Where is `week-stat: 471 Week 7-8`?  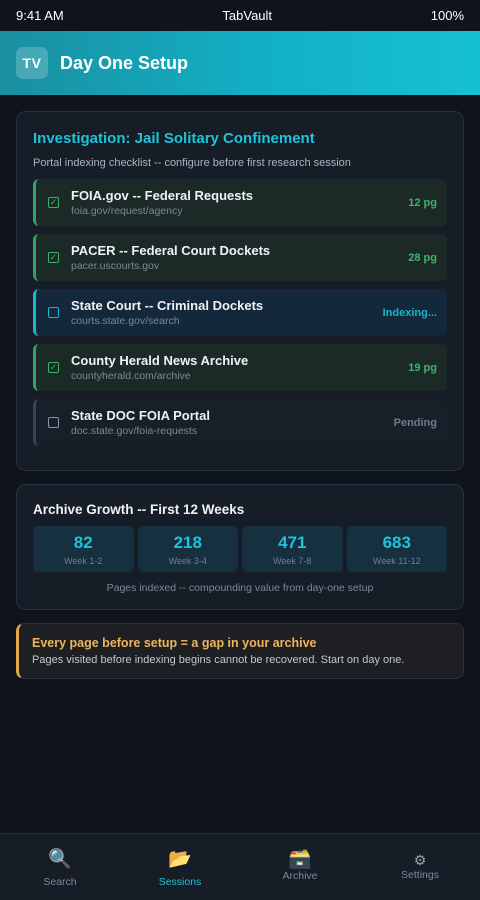 week-stat: 471 Week 7-8 is located at coordinates (292, 549).